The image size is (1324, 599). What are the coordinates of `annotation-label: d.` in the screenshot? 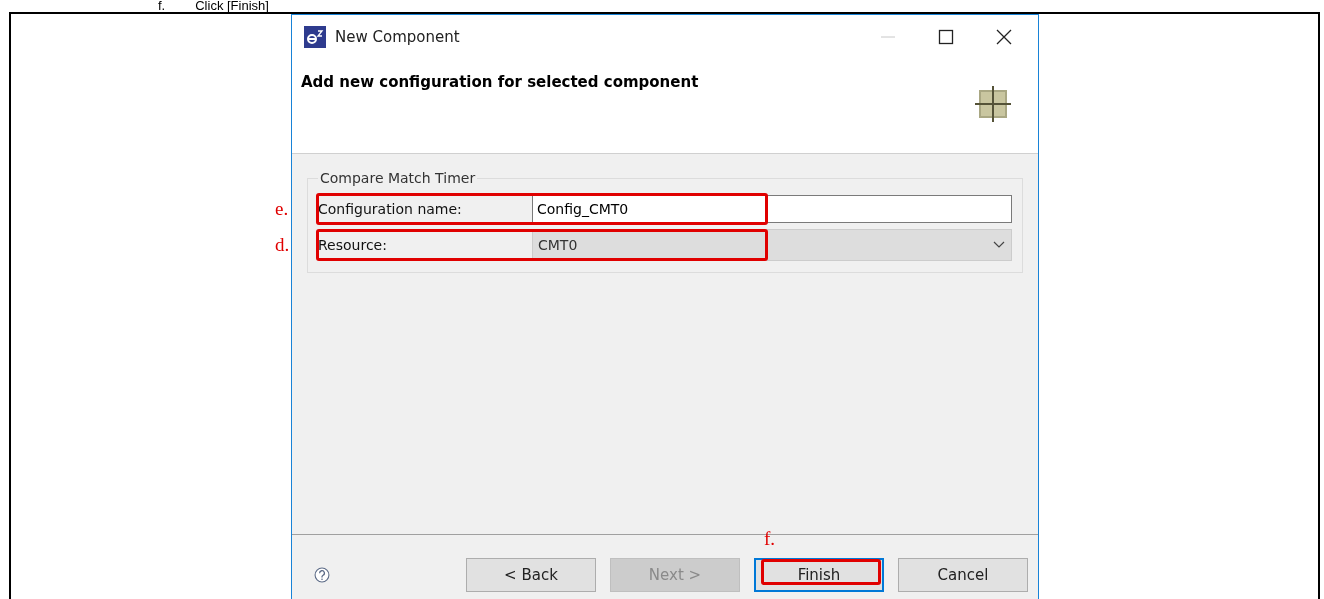 It's located at (282, 245).